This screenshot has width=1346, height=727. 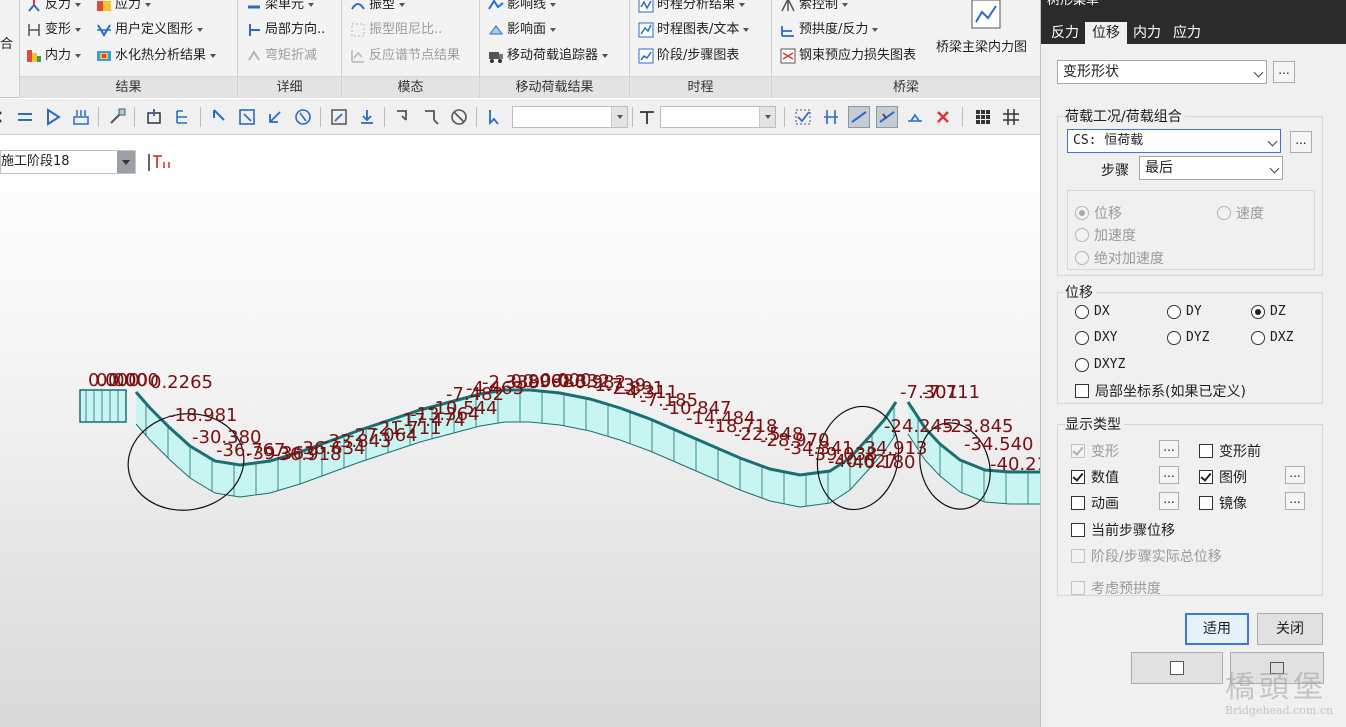 What do you see at coordinates (495, 117) in the screenshot?
I see `cursor-icon` at bounding box center [495, 117].